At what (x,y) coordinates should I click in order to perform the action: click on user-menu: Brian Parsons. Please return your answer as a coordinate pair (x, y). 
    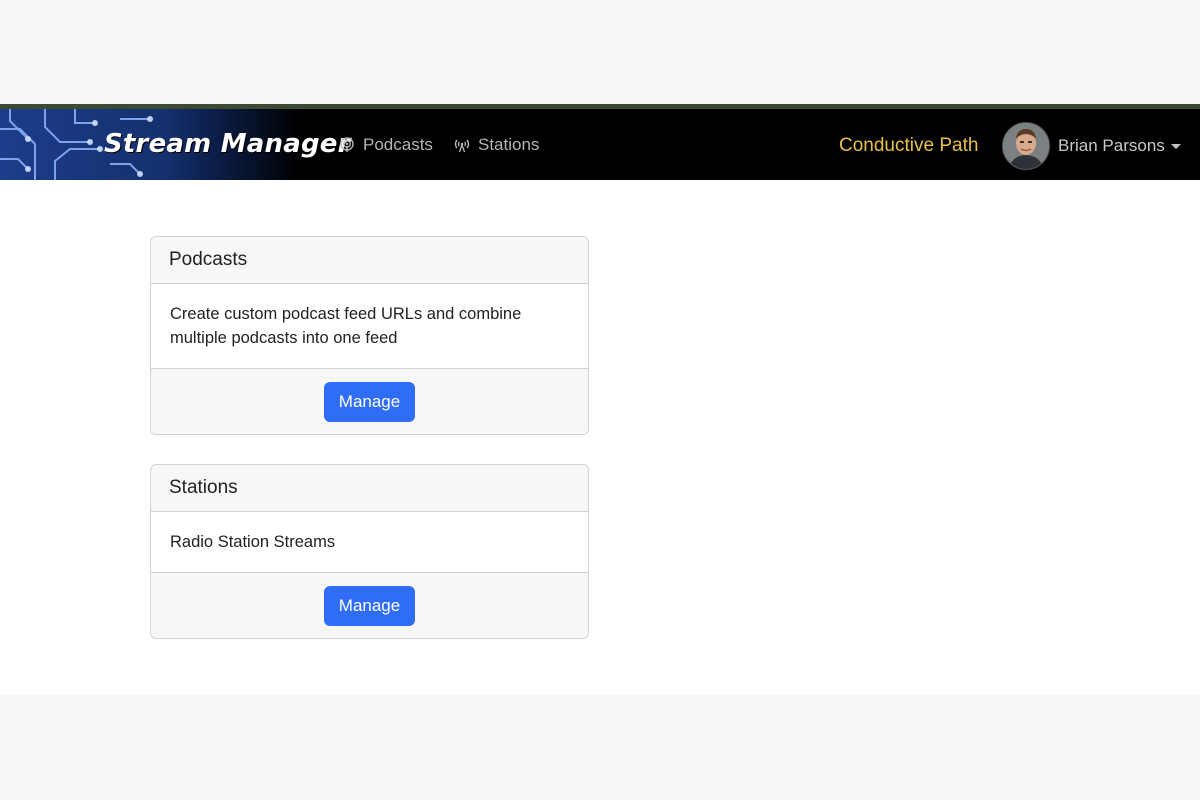
    Looking at the image, I should click on (1119, 146).